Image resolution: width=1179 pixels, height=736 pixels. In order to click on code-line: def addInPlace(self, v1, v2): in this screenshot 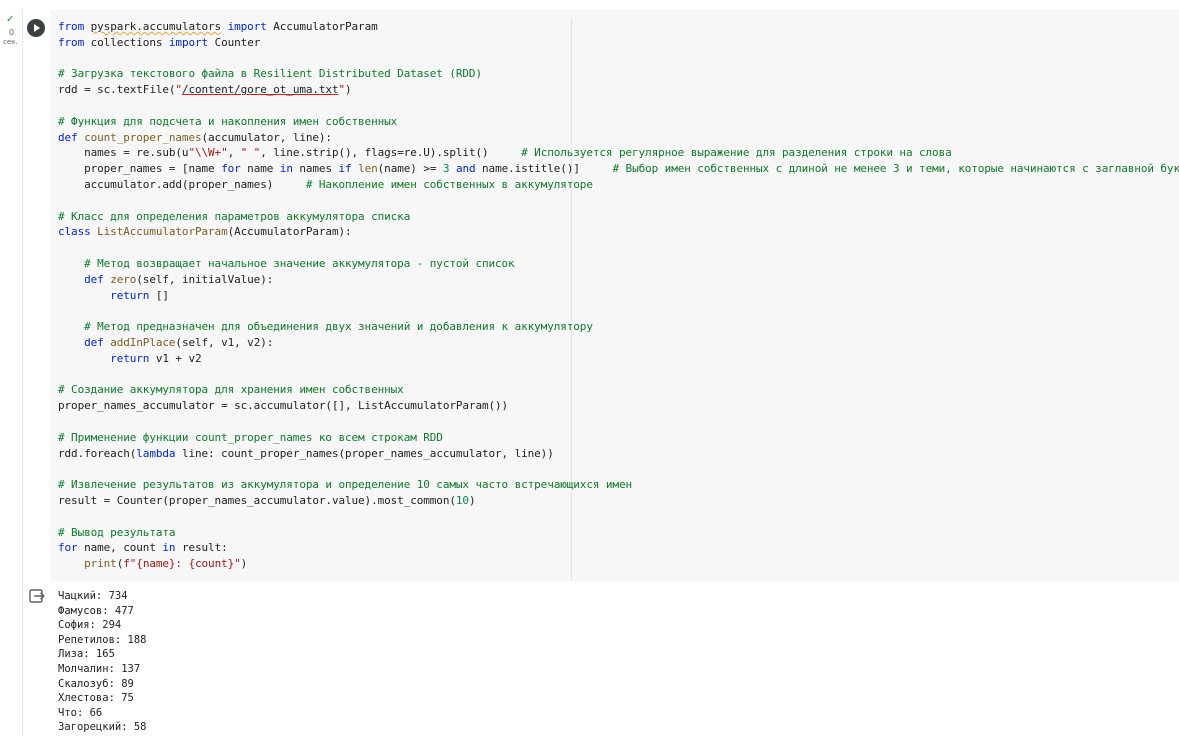, I will do `click(618, 343)`.